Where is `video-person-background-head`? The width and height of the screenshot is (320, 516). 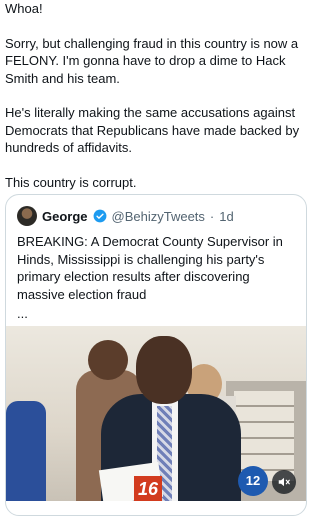
video-person-background-head is located at coordinates (108, 360).